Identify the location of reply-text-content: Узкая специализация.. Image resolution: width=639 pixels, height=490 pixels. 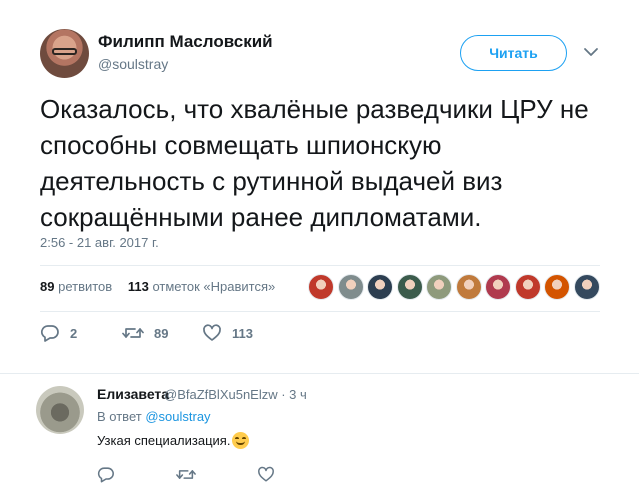
(164, 440).